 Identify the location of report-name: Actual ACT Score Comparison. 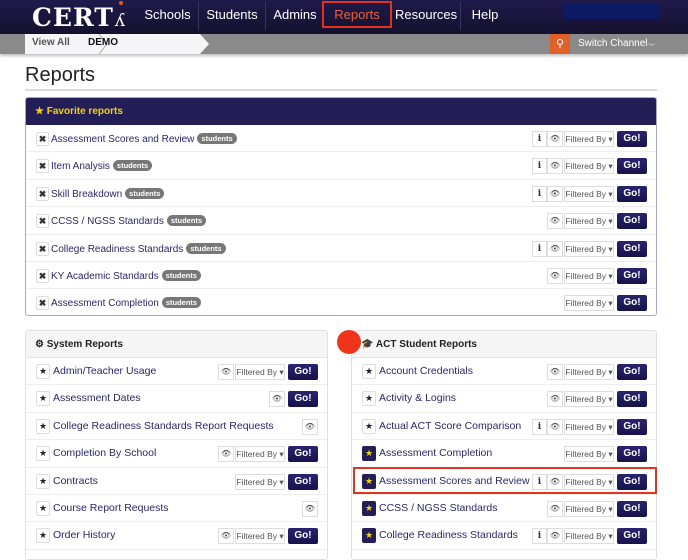
(450, 426).